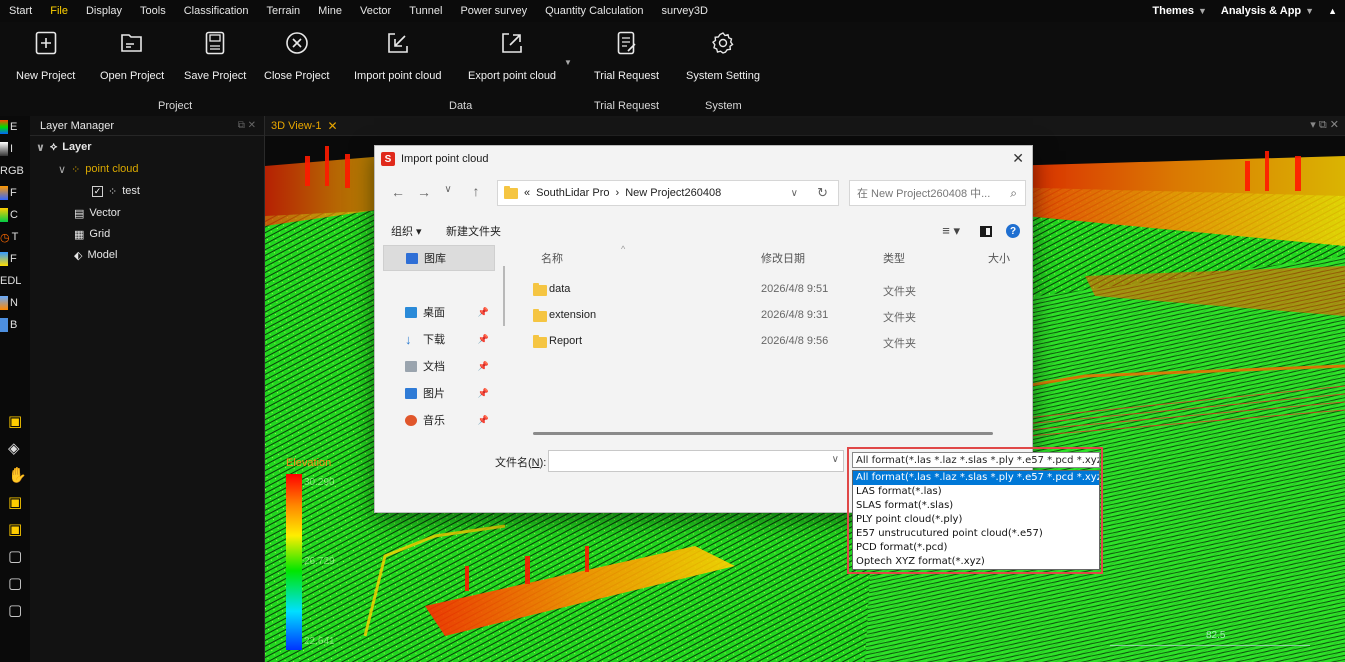  Describe the element at coordinates (95, 255) in the screenshot. I see `tree-model: ⬖ Model` at that location.